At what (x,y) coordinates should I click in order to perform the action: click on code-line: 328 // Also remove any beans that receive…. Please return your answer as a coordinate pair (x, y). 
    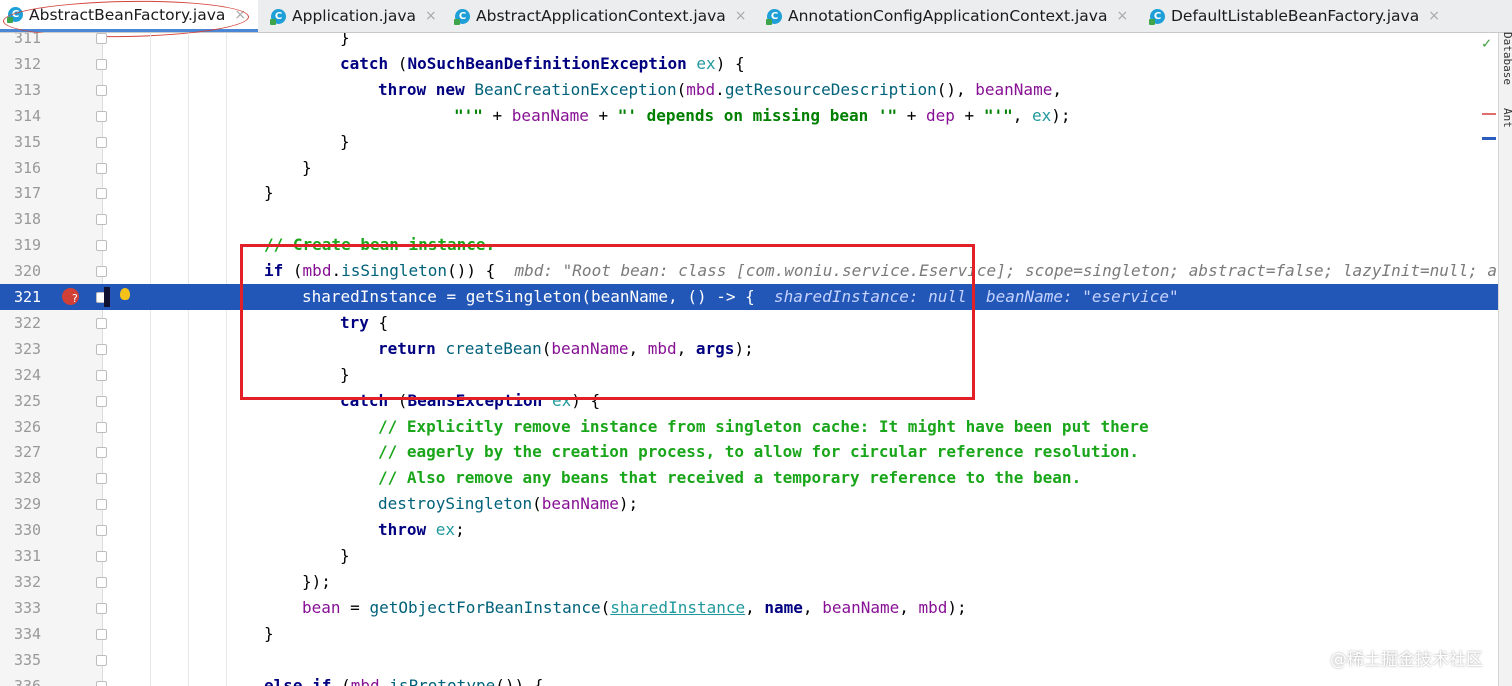
    Looking at the image, I should click on (756, 478).